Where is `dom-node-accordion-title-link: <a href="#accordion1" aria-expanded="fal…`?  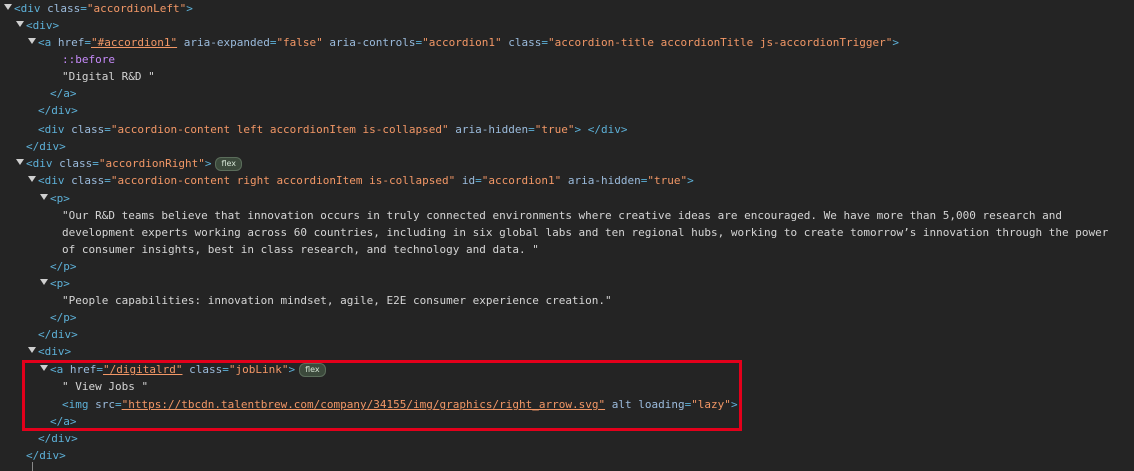
dom-node-accordion-title-link: <a href="#accordion1" aria-expanded="fal… is located at coordinates (468, 42).